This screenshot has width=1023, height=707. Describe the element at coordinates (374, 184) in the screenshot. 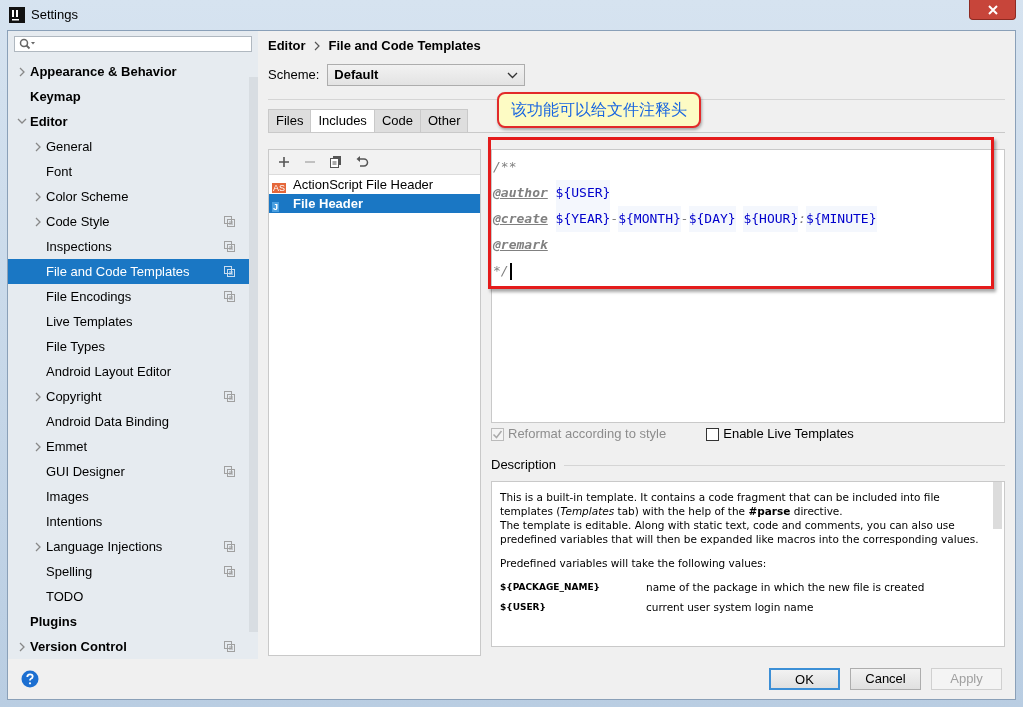

I see `template-item: AS ActionScript File Header` at that location.